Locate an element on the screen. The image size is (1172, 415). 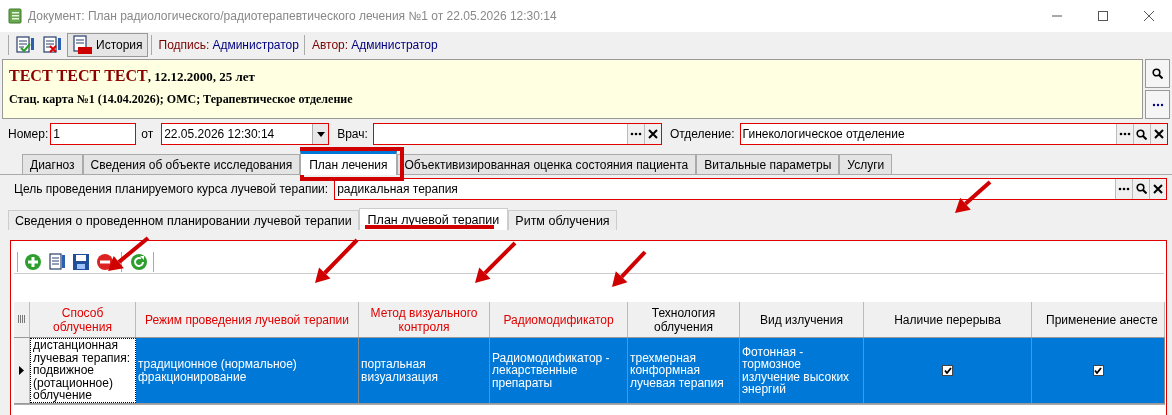
tab: Диагноз is located at coordinates (52, 164).